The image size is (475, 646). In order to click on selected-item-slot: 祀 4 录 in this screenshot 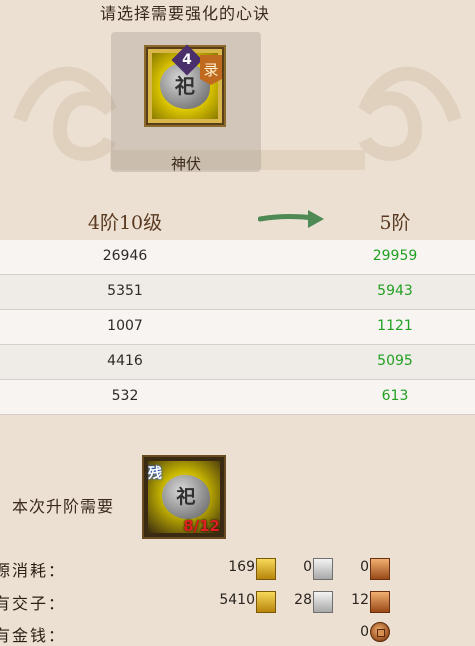, I will do `click(185, 85)`.